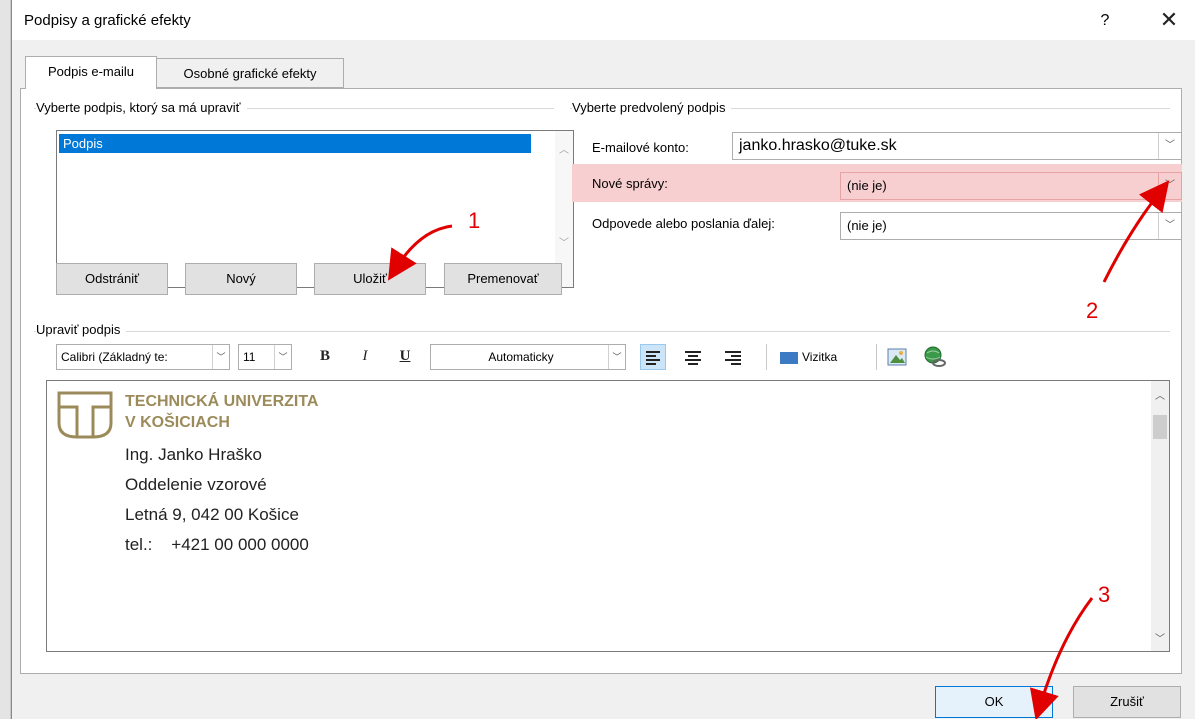  Describe the element at coordinates (91, 72) in the screenshot. I see `tab-email-signature: Podpis e-mailu` at that location.